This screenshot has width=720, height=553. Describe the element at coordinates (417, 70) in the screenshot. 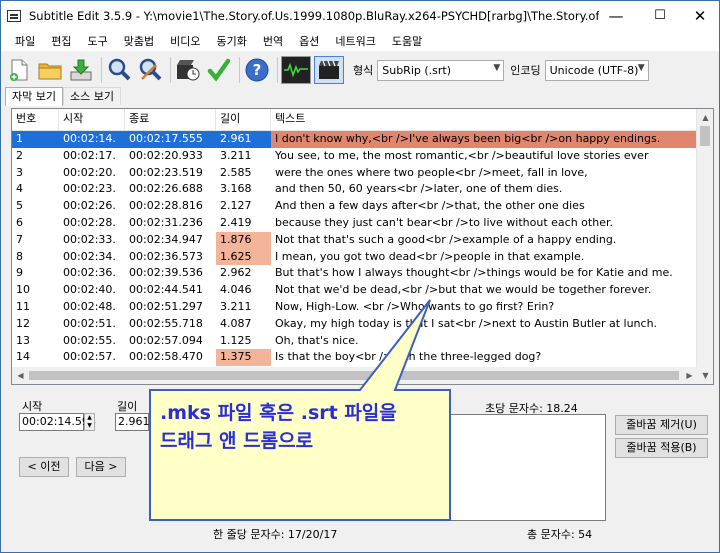

I see `format-value: SubRip (.srt)` at that location.